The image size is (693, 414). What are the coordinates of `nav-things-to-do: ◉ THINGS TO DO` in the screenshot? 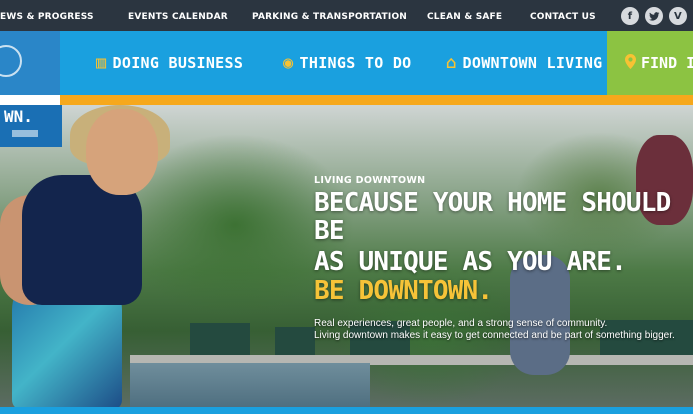 It's located at (347, 63).